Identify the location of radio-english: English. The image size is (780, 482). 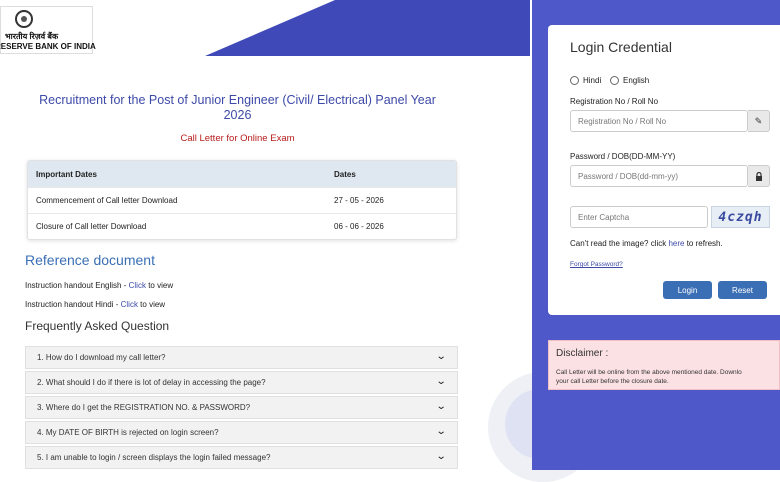
(629, 80).